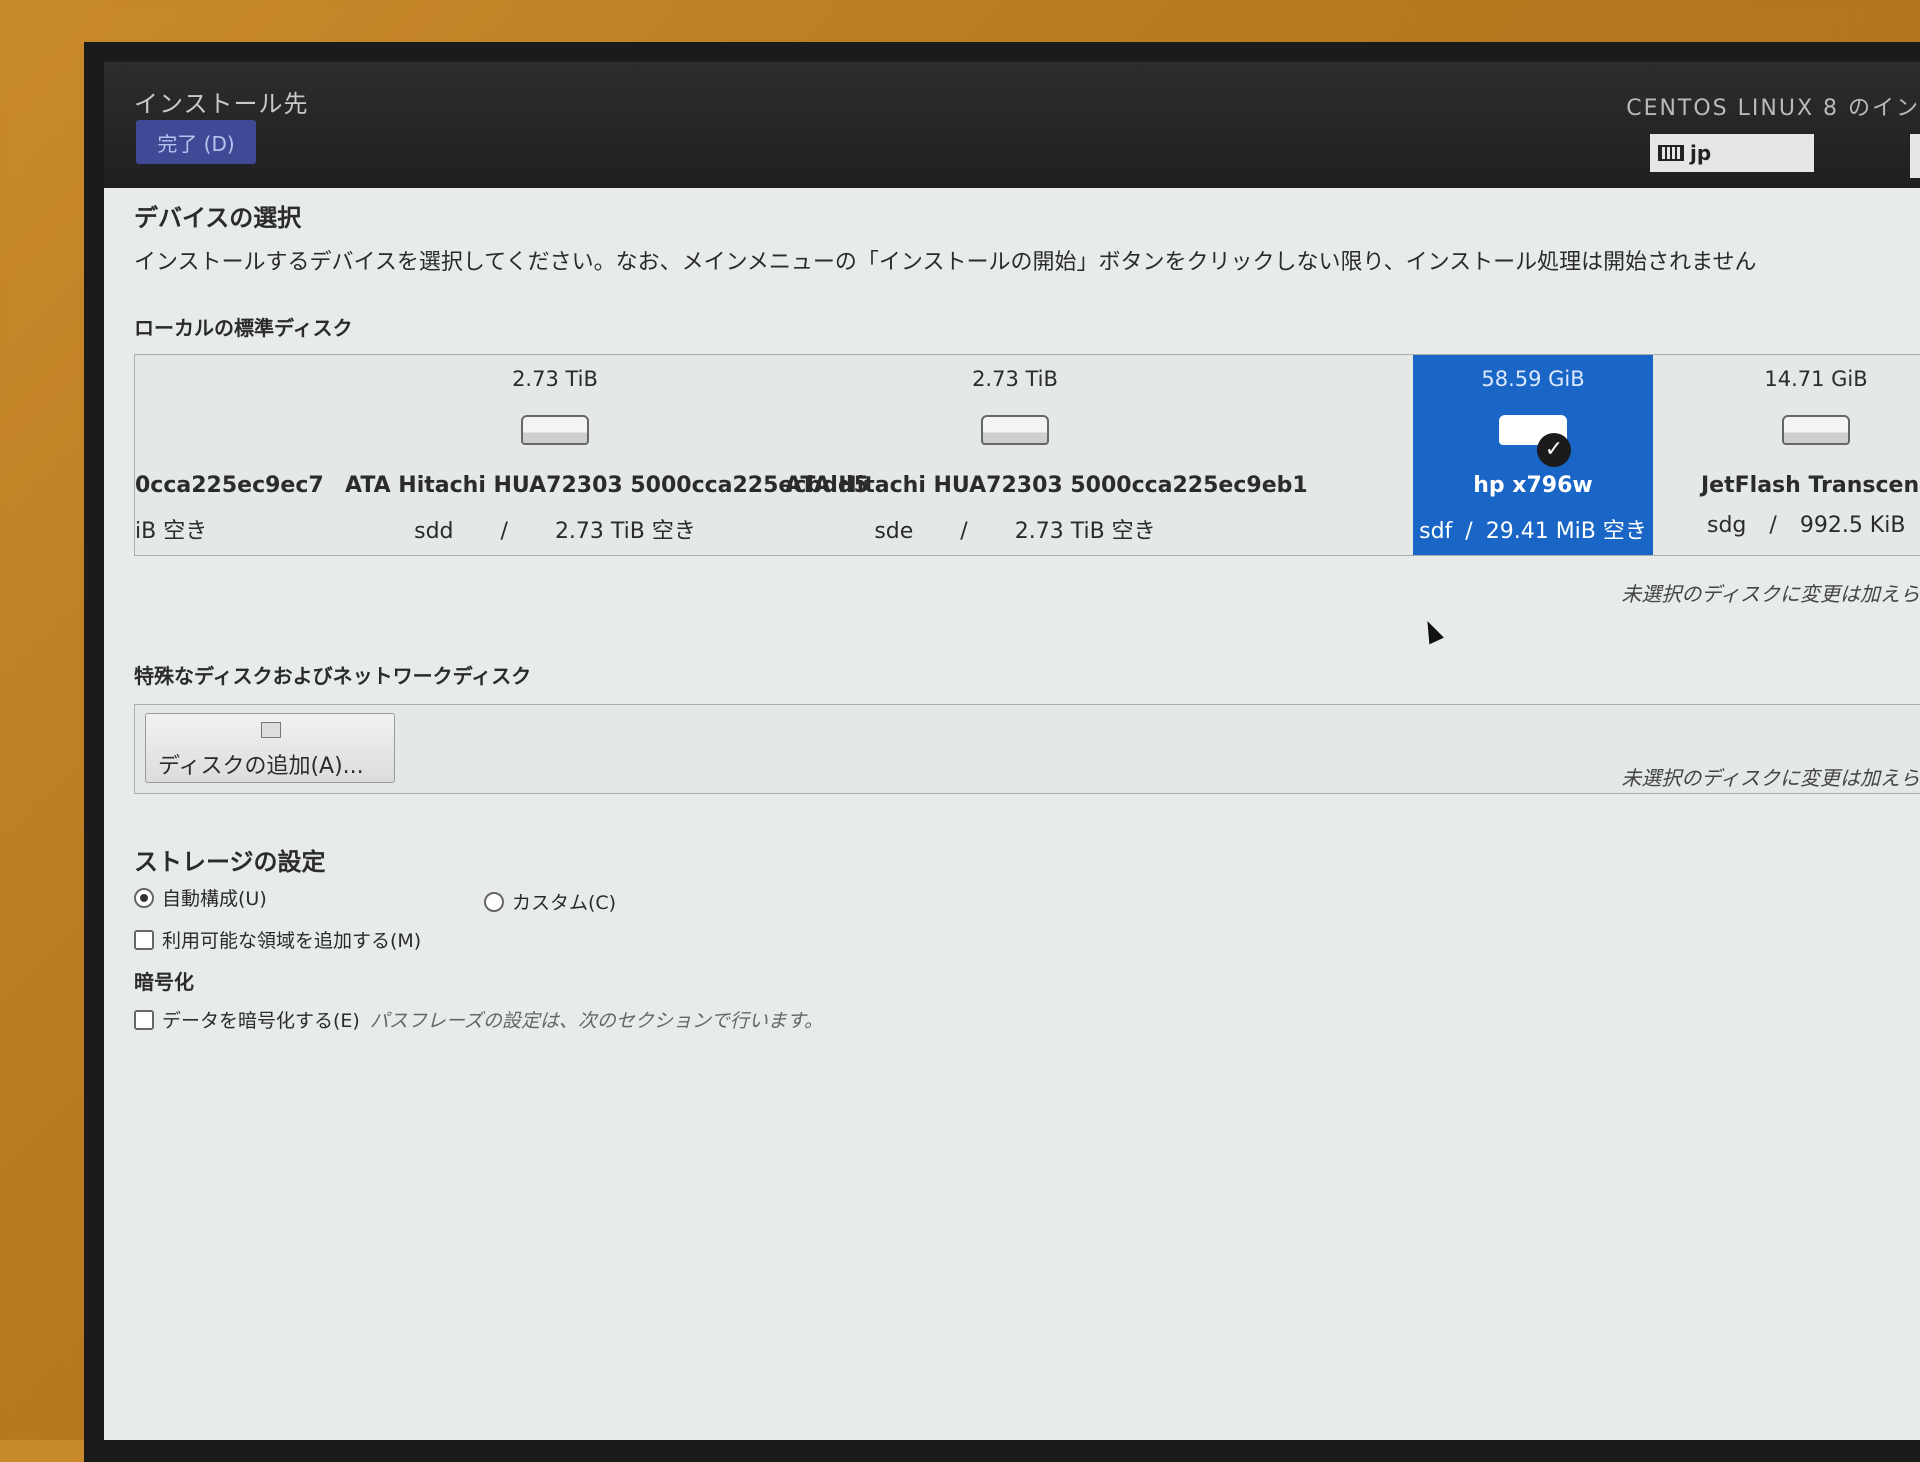  I want to click on disk-details: sde / 2.73 TiB 空き, so click(1015, 529).